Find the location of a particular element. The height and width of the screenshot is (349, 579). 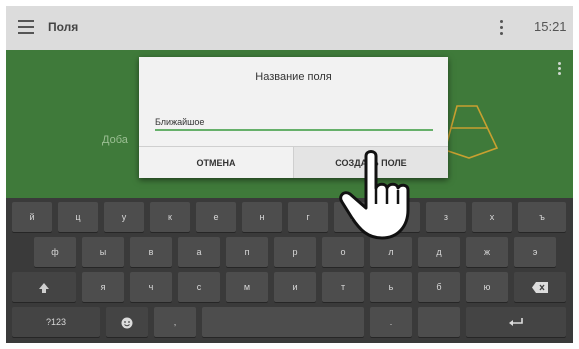

key-row2: ф is located at coordinates (55, 252).